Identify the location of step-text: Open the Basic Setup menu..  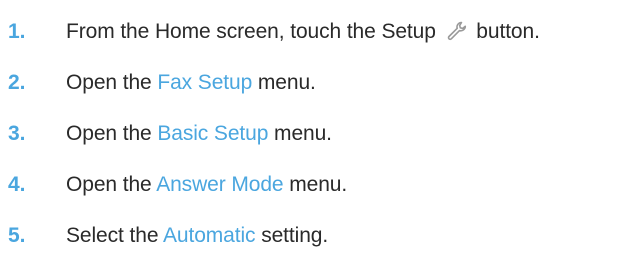
(199, 134).